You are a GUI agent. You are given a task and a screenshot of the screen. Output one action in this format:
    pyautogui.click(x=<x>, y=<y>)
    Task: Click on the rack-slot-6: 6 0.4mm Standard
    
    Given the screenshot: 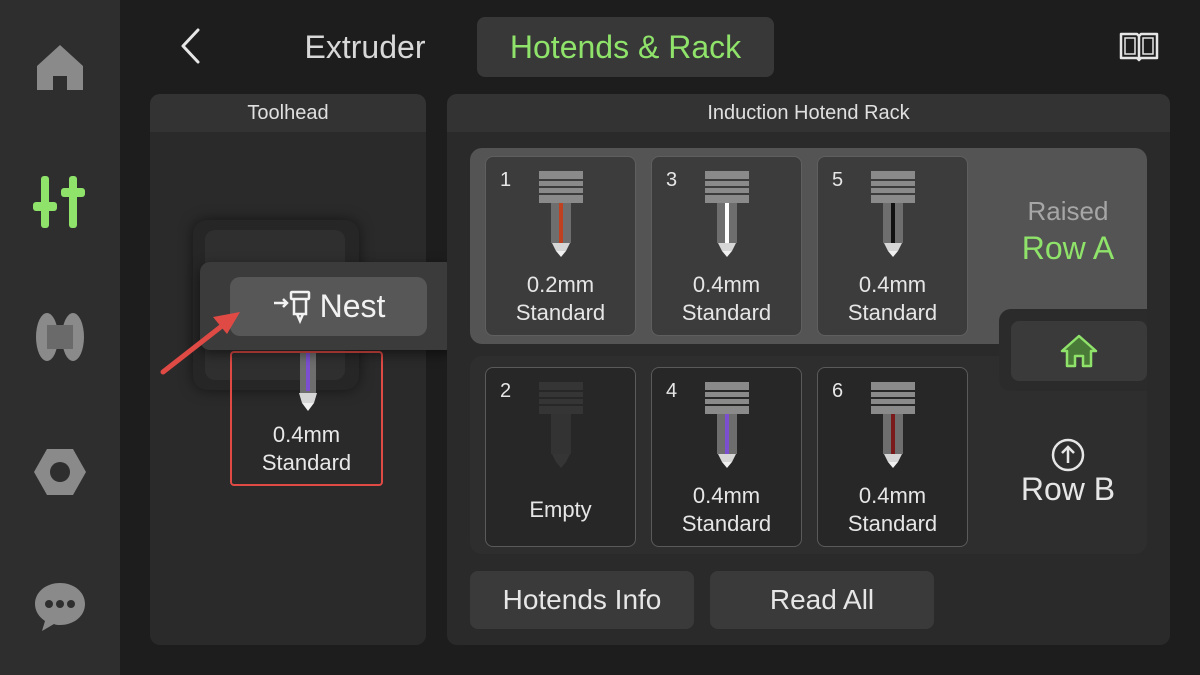 What is the action you would take?
    pyautogui.click(x=892, y=457)
    